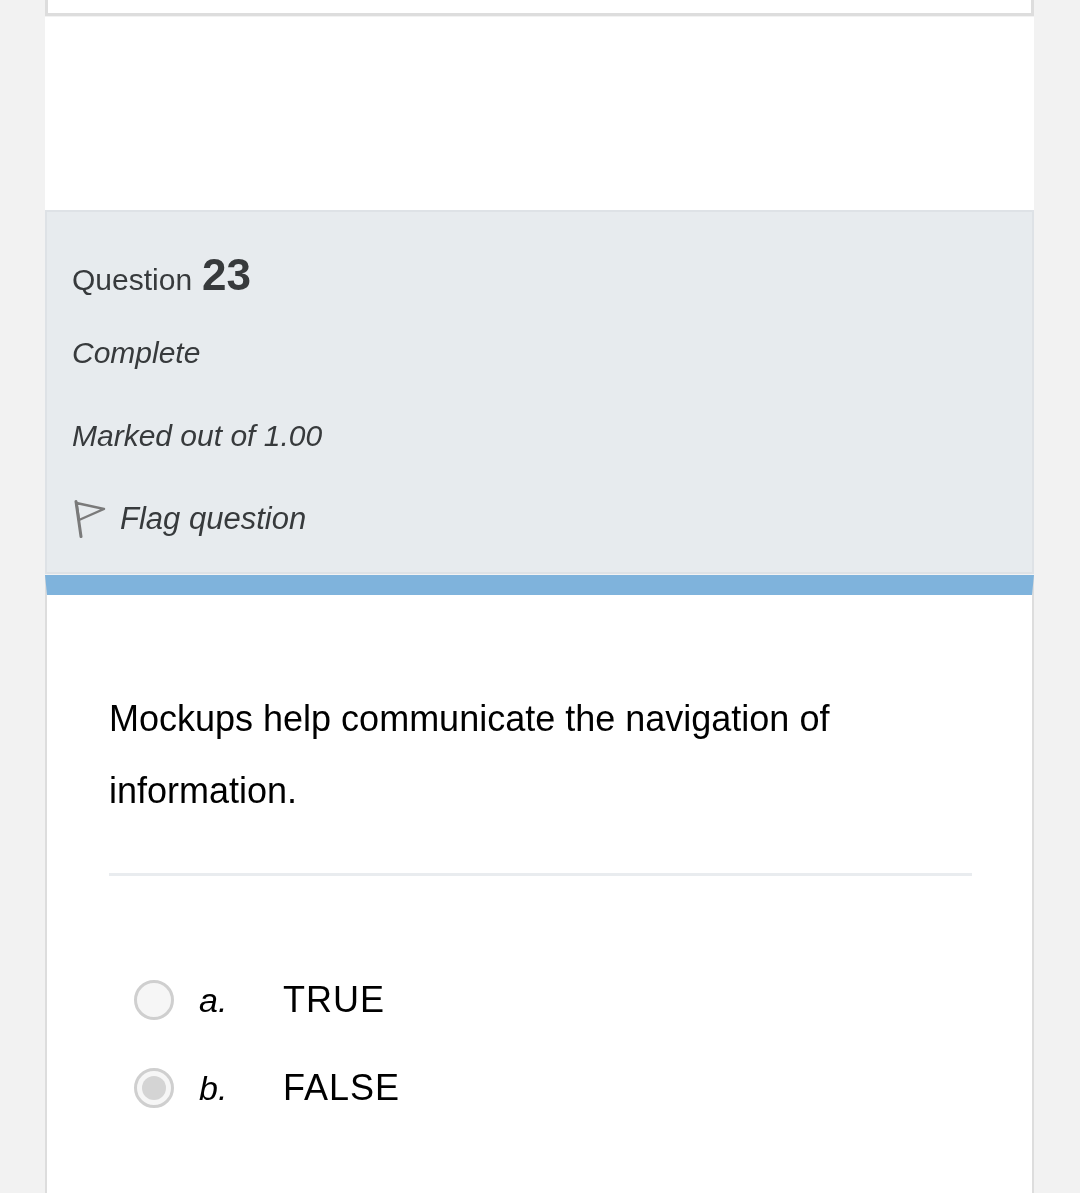 This screenshot has width=1080, height=1193. I want to click on question-grade: Marked out of 1.00, so click(197, 435).